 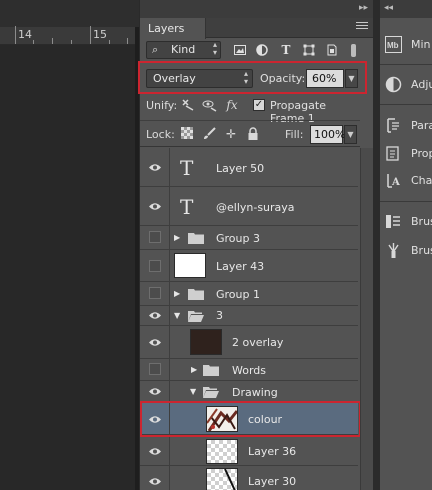 What do you see at coordinates (100, 34) in the screenshot?
I see `ruler-label: 15` at bounding box center [100, 34].